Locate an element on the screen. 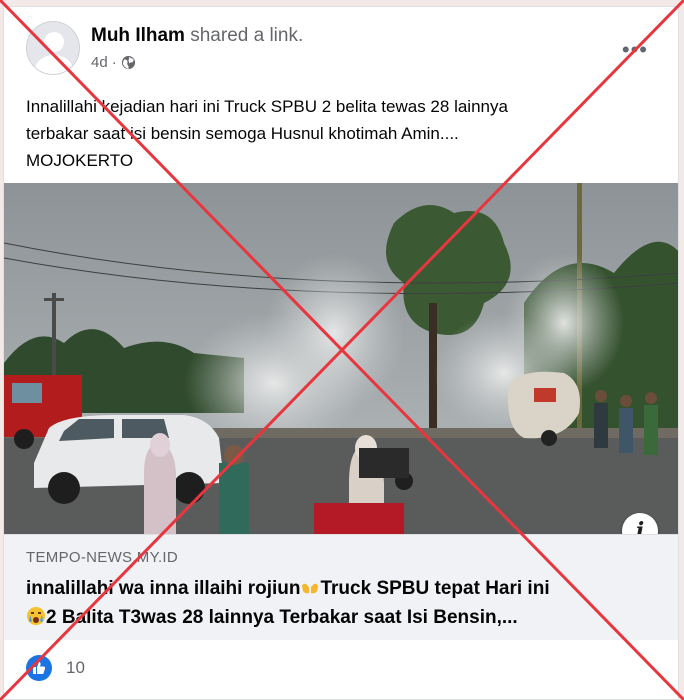 This screenshot has height=700, width=684. avatar-body is located at coordinates (54, 64).